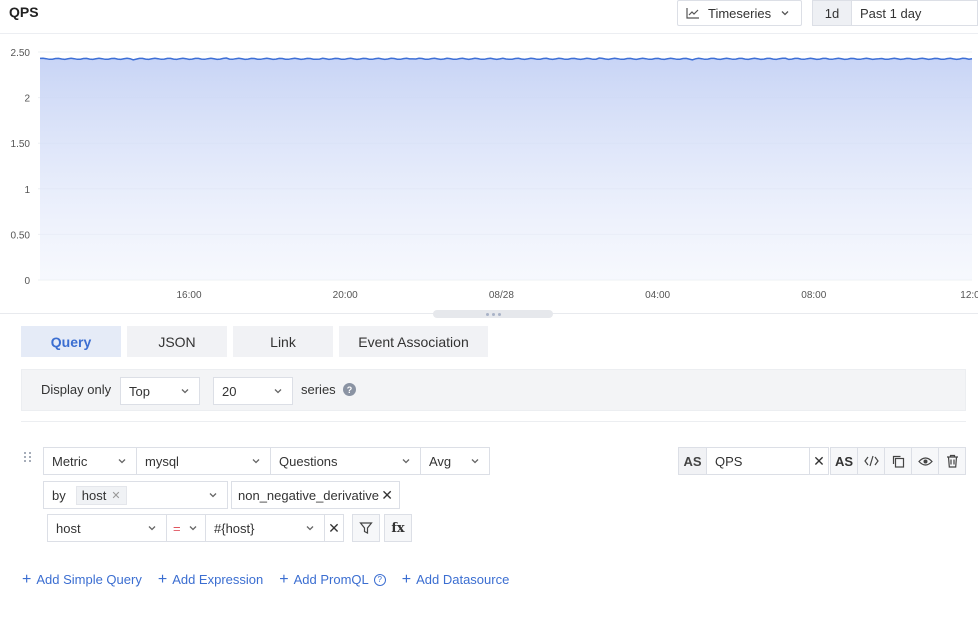  I want to click on visualization-type-select: Timeseries, so click(739, 13).